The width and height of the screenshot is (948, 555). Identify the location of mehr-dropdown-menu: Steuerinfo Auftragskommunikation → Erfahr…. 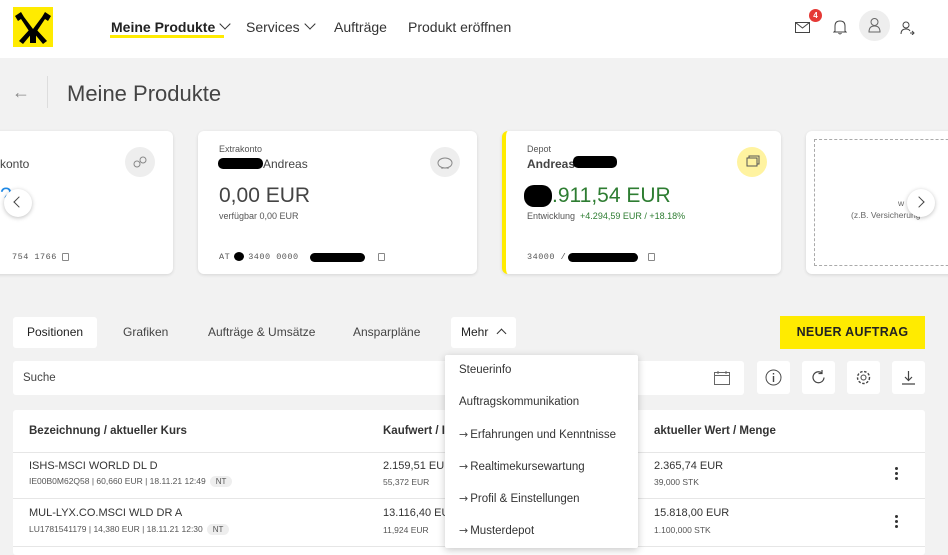
(541, 451).